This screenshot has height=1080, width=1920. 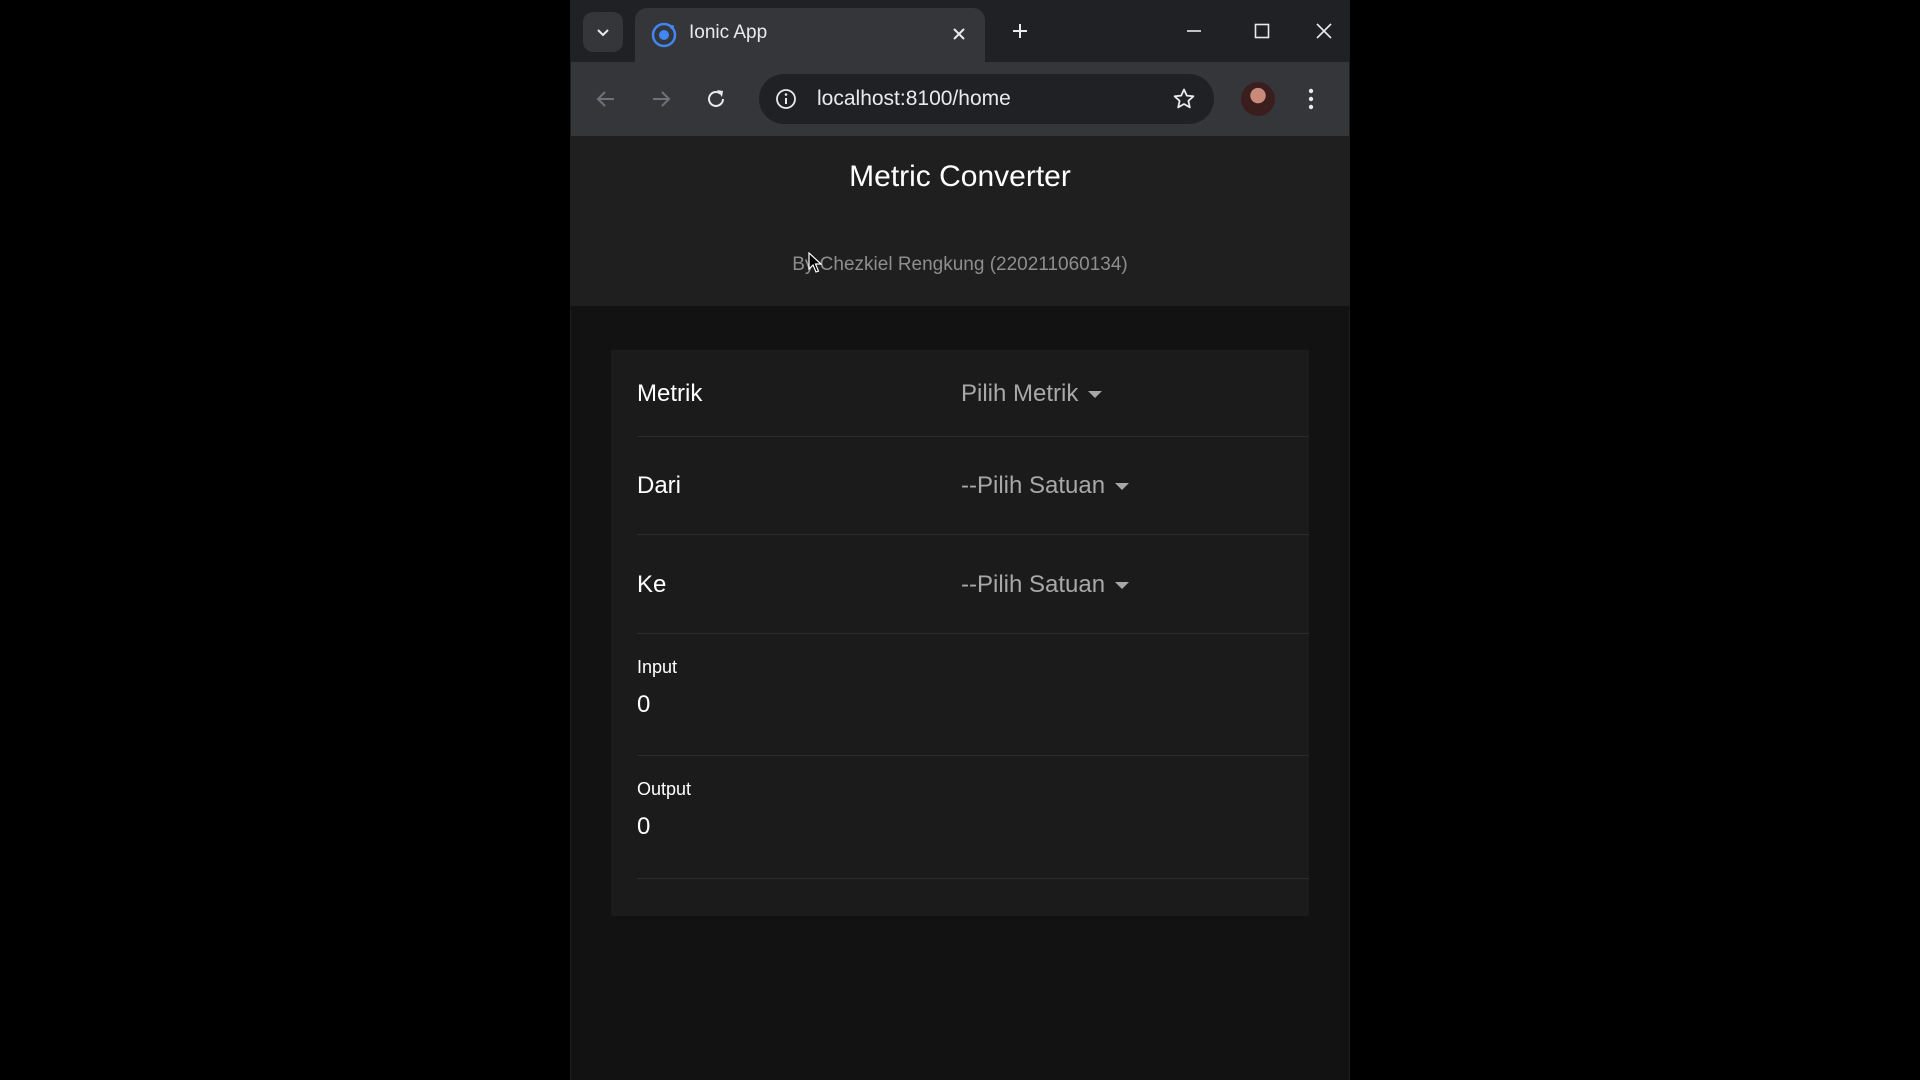 I want to click on tab-strip: Ionic App, so click(x=960, y=31).